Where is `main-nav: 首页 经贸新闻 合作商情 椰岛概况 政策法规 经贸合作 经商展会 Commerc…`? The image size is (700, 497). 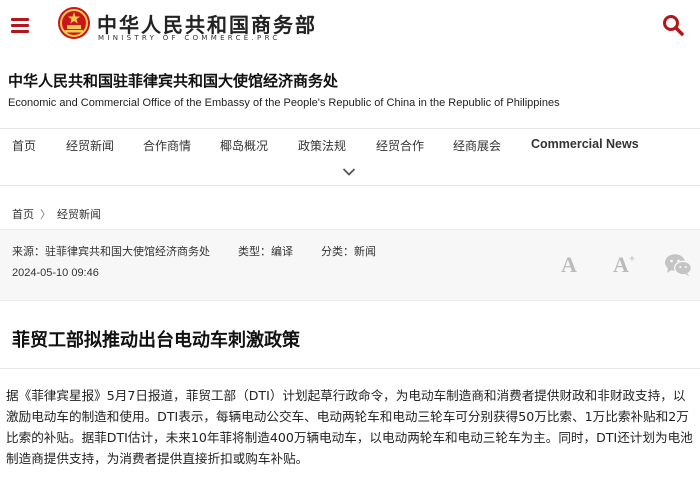
main-nav: 首页 经贸新闻 合作商情 椰岛概况 政策法规 经贸合作 经商展会 Commerc… is located at coordinates (350, 157).